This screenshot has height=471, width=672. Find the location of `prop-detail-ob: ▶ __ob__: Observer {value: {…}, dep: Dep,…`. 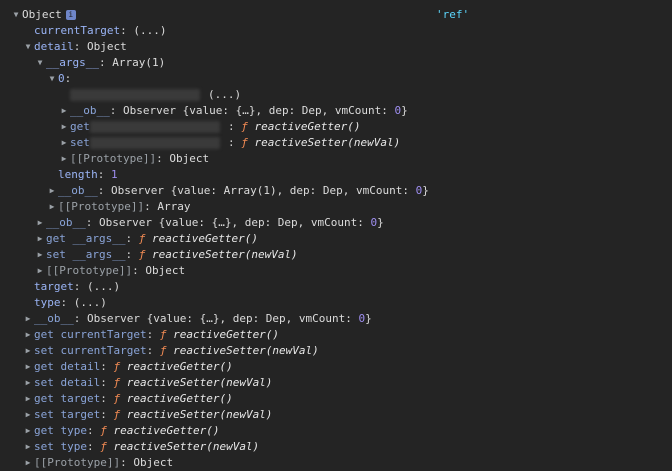

prop-detail-ob: ▶ __ob__: Observer {value: {…}, dep: Dep,… is located at coordinates (209, 223).